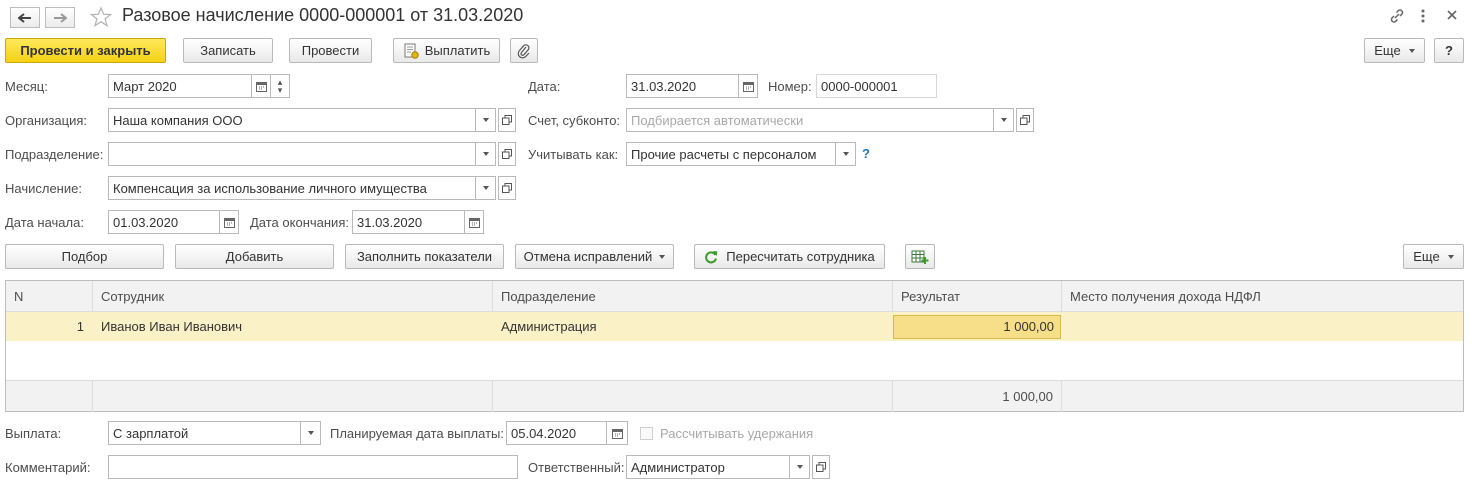  What do you see at coordinates (85, 50) in the screenshot?
I see `post-and-close-button: Провести и закрыть` at bounding box center [85, 50].